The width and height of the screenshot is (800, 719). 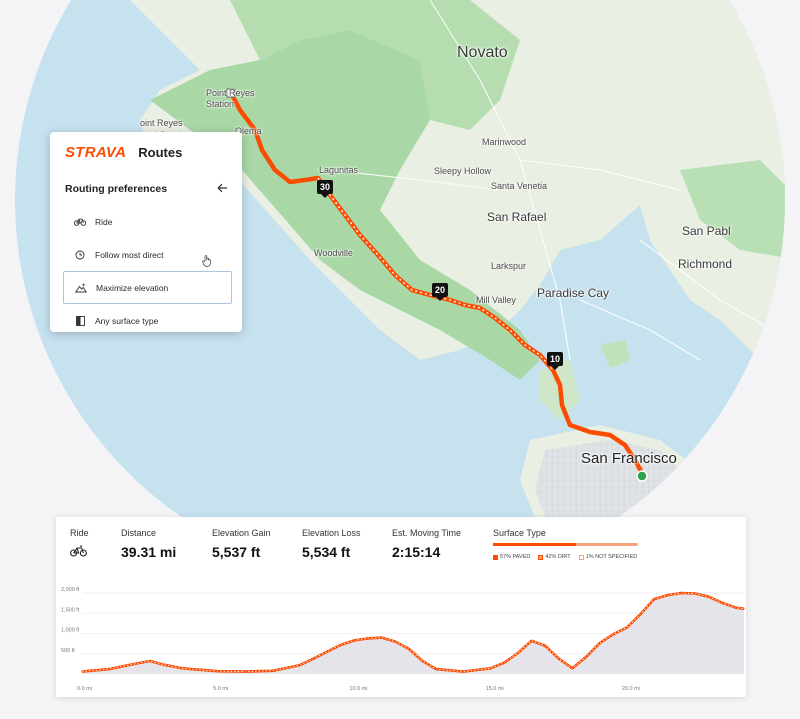 I want to click on surface-icon, so click(x=80, y=320).